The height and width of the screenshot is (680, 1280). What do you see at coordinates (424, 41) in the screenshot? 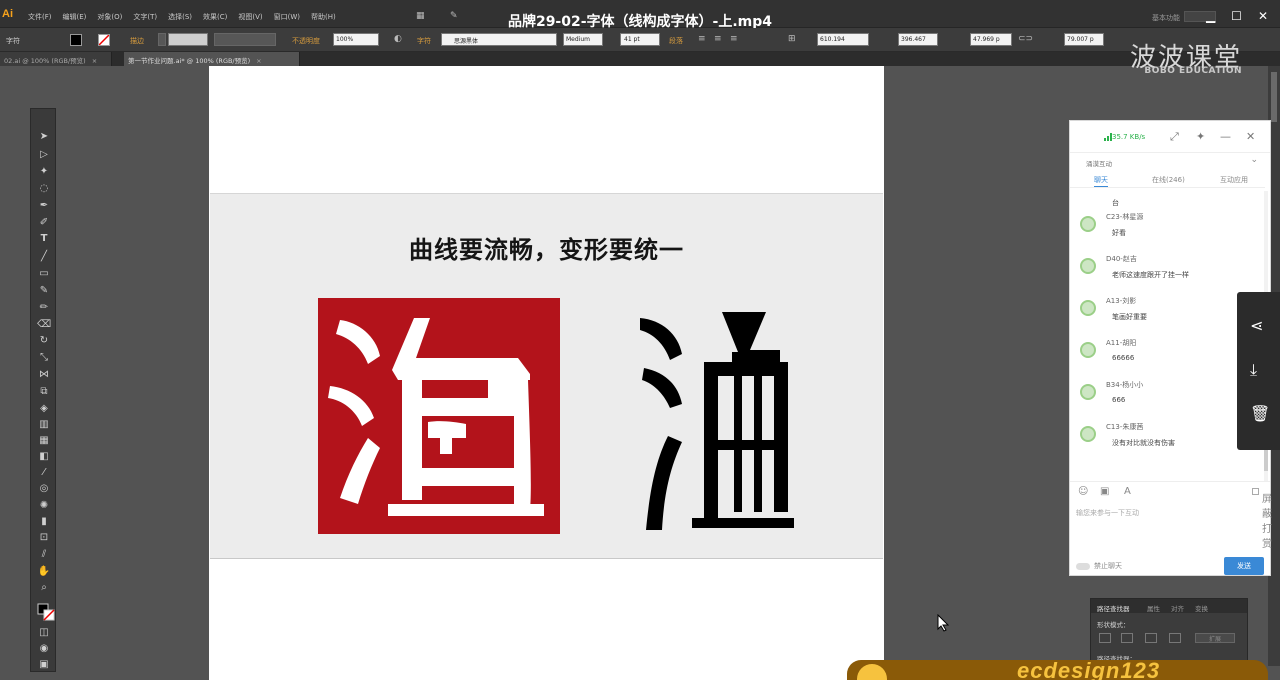
I see `character-label: 字符` at bounding box center [424, 41].